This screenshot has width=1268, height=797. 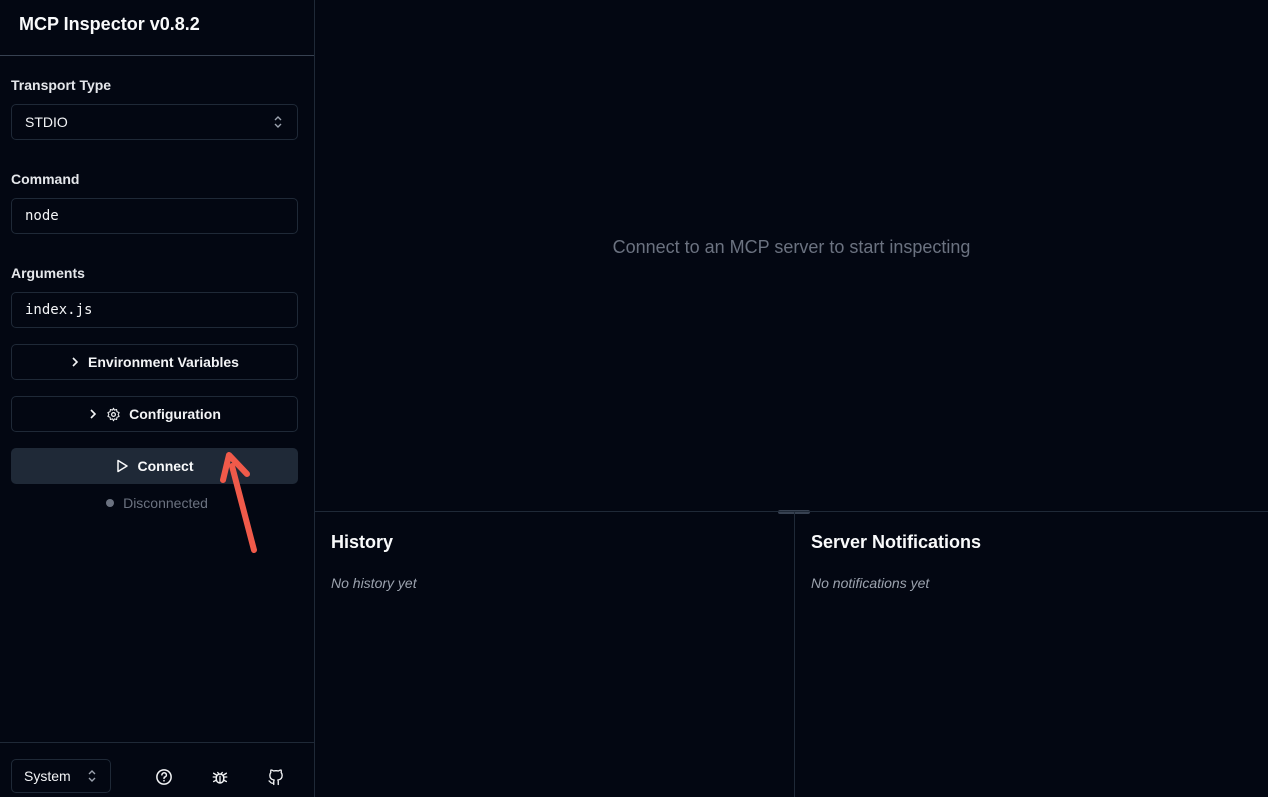 I want to click on footer-icon-bar, so click(x=220, y=777).